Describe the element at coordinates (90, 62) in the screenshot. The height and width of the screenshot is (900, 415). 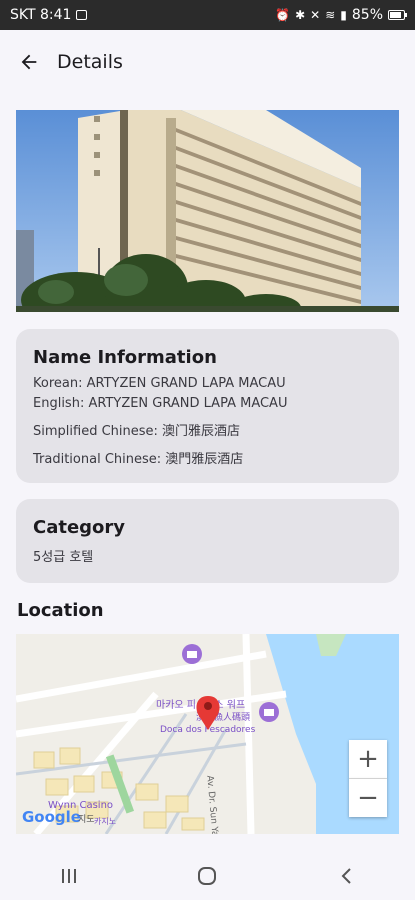
I see `page-title: Details` at that location.